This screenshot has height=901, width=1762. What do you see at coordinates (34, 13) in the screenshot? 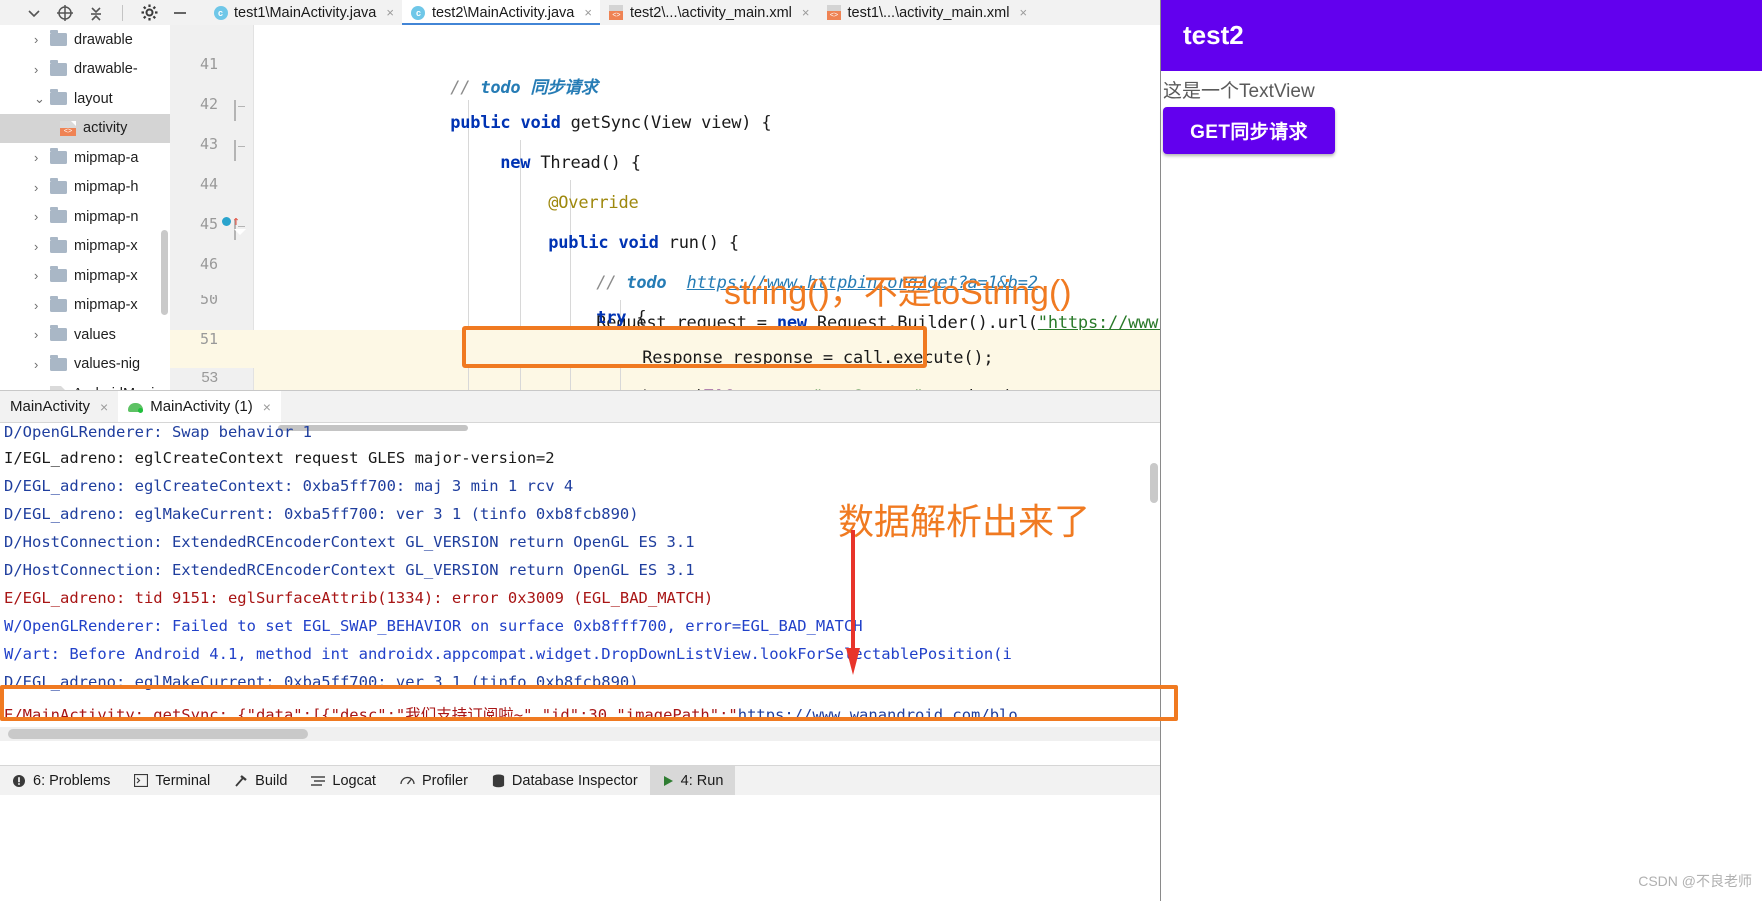
I see `dropdown-caret-icon` at bounding box center [34, 13].